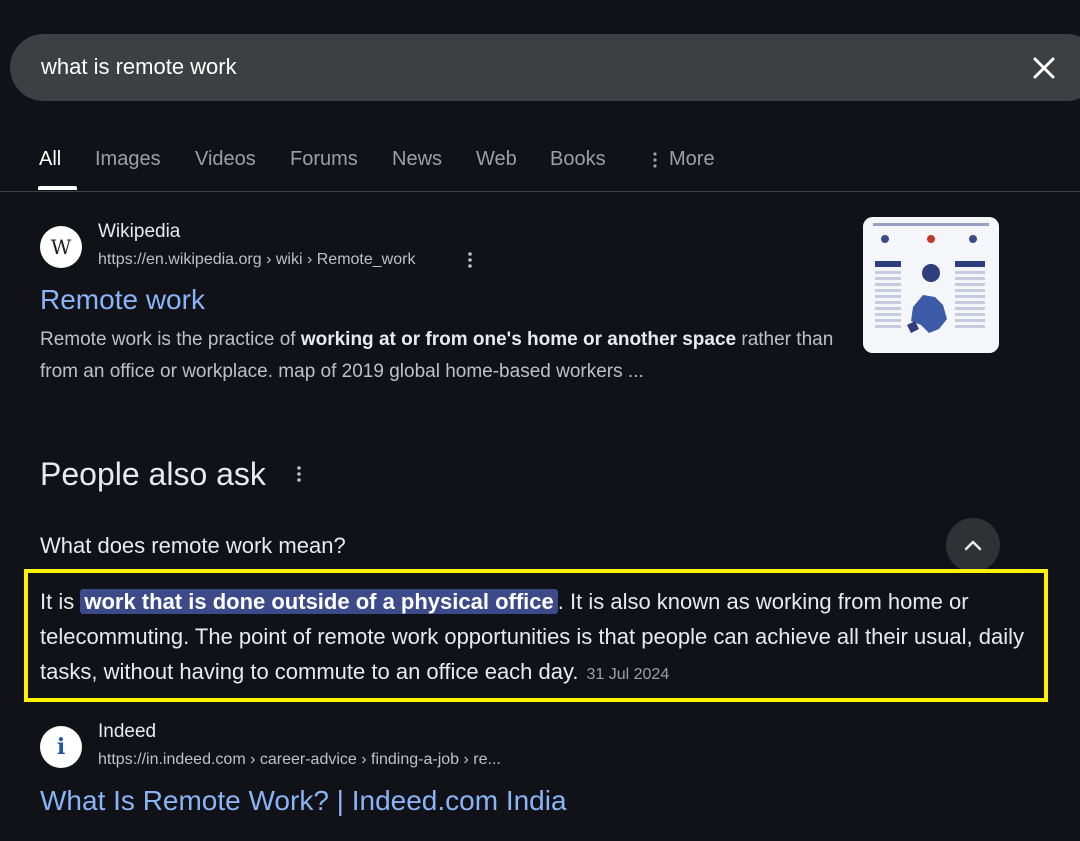 The image size is (1080, 841). I want to click on tab-all: All, so click(50, 159).